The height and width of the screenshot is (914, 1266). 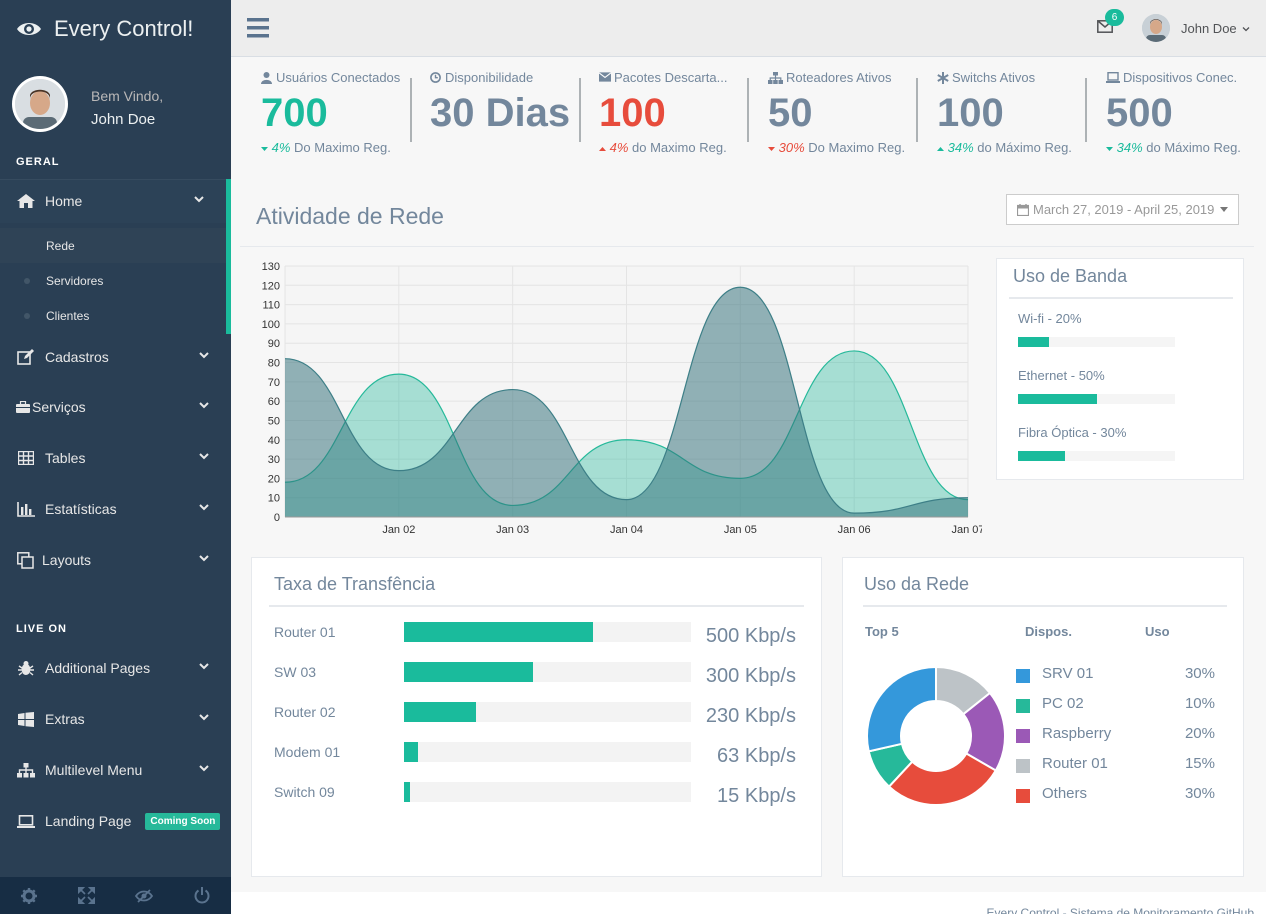 I want to click on top-nav: 6 John Doe, so click(x=748, y=28).